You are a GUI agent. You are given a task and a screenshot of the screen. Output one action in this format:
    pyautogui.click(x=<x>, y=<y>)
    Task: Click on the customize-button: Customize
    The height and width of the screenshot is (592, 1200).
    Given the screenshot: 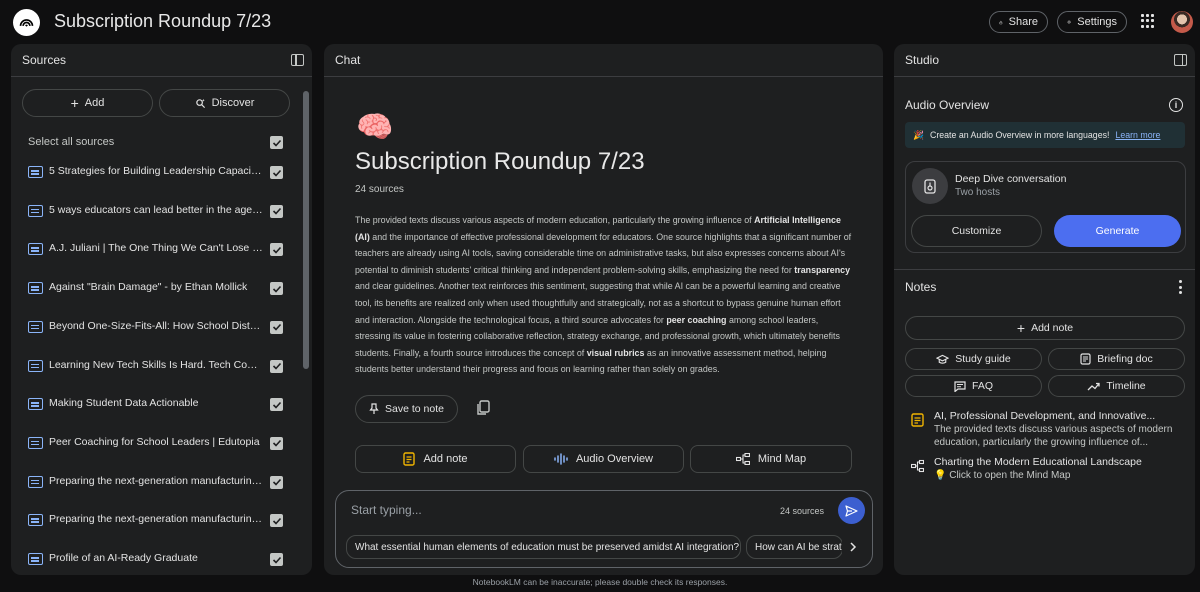 What is the action you would take?
    pyautogui.click(x=976, y=231)
    